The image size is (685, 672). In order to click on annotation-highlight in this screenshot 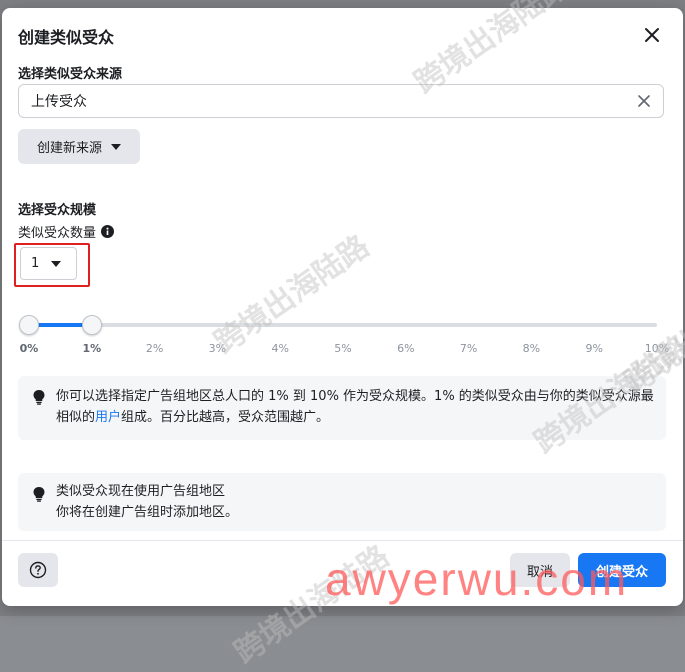, I will do `click(52, 265)`.